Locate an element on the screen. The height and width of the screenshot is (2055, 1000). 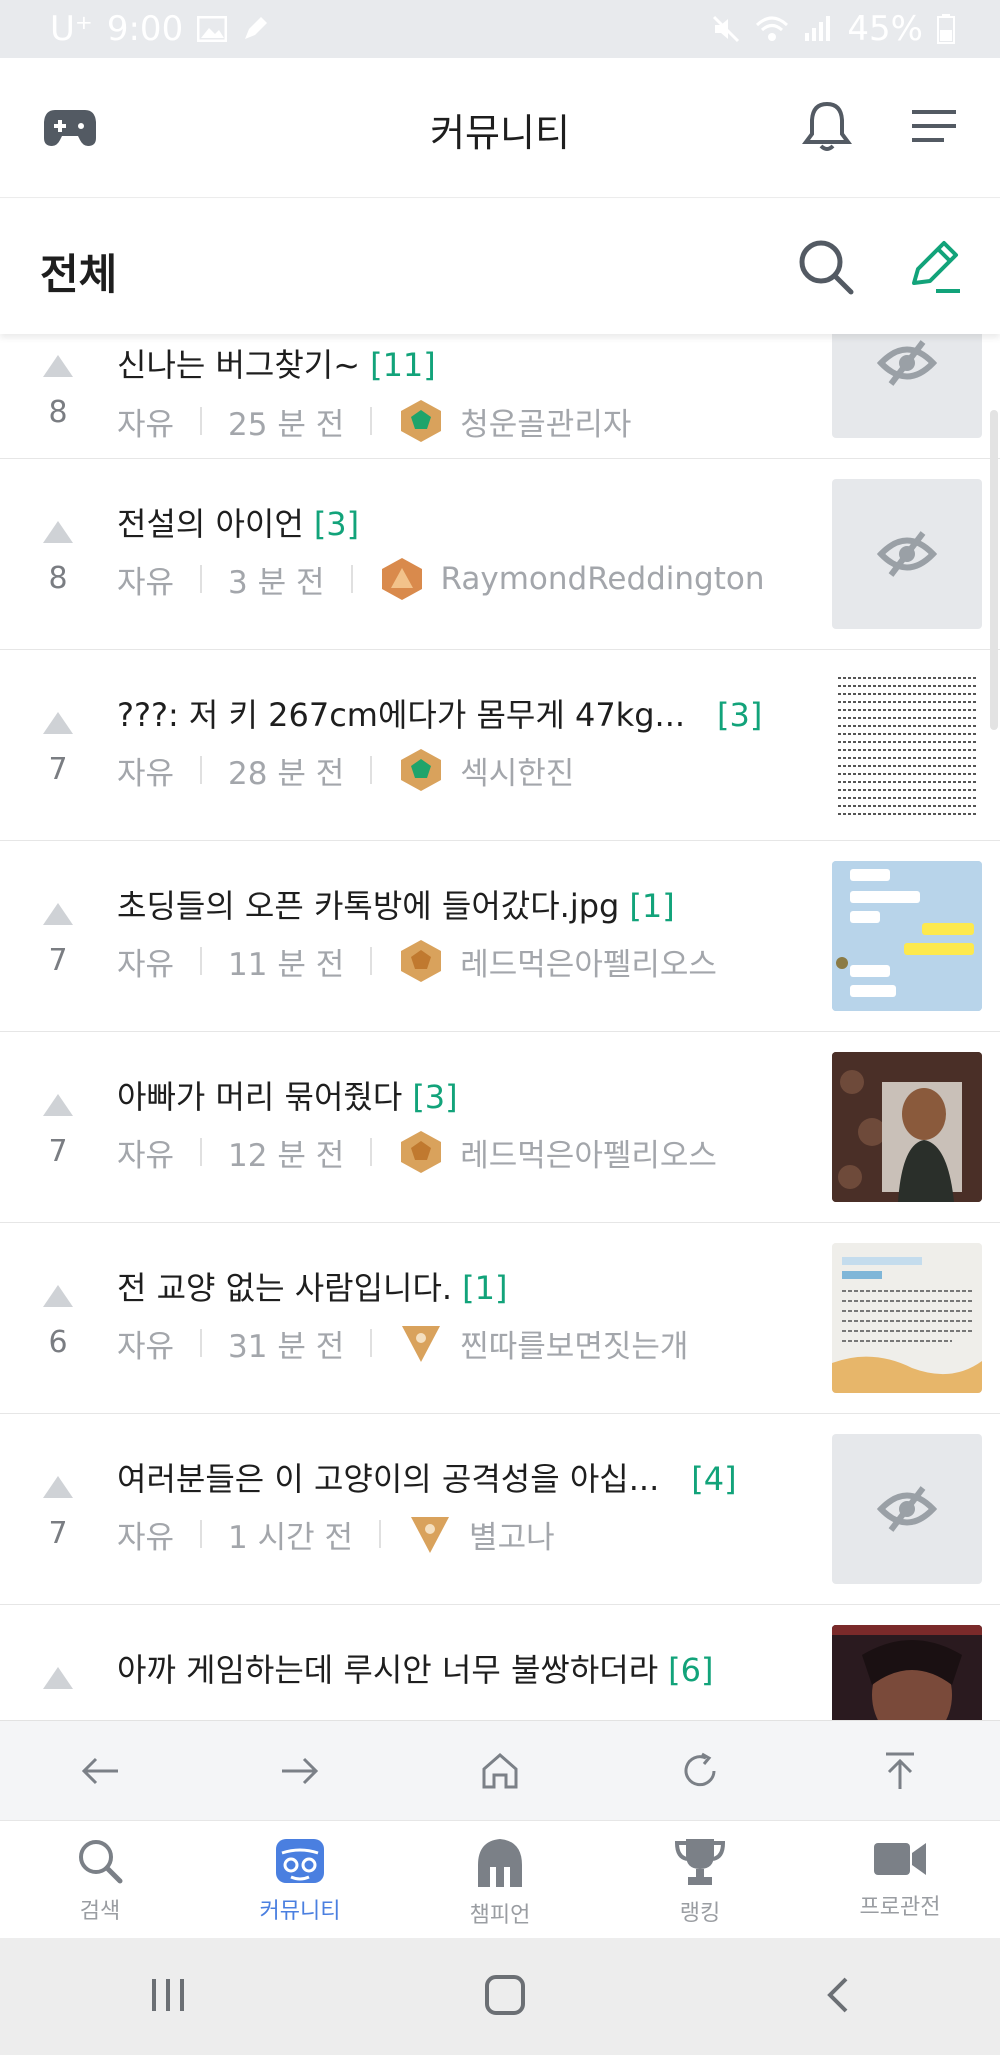
post-row: 8 전설의 아이언 [3] 자유 3 분 전 RaymondReddington is located at coordinates (500, 554).